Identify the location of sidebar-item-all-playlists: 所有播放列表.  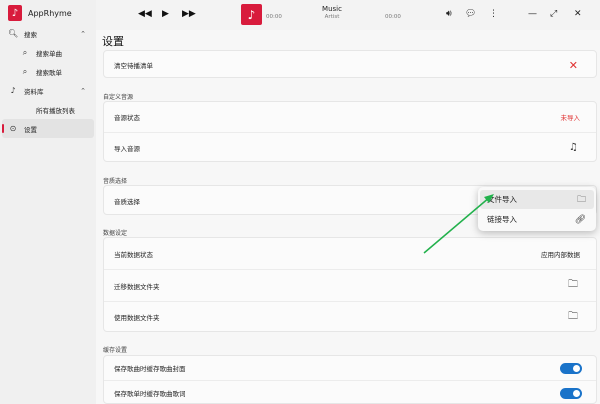
(48, 109).